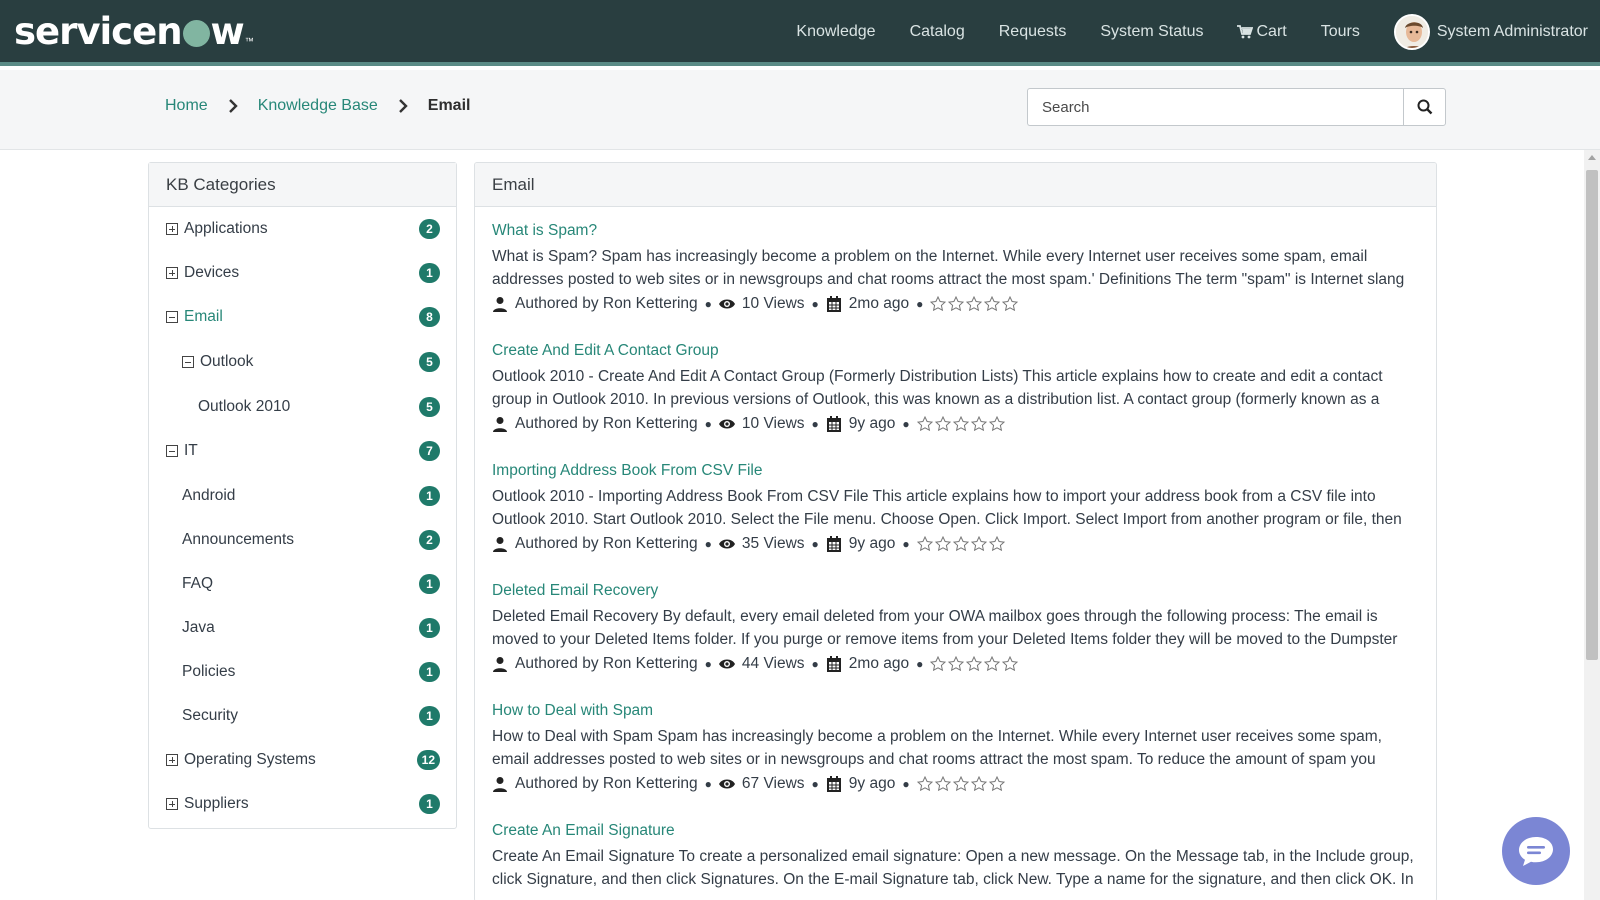 The width and height of the screenshot is (1600, 900). Describe the element at coordinates (244, 406) in the screenshot. I see `category-label: Outlook 2010` at that location.